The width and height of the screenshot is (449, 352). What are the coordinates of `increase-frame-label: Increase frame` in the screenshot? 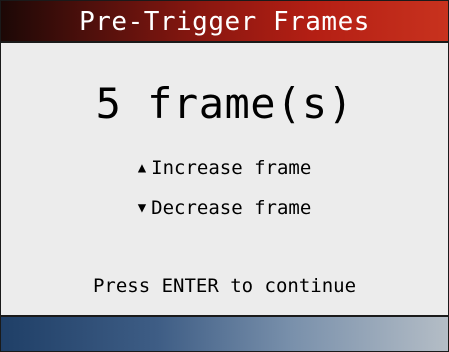 It's located at (231, 168).